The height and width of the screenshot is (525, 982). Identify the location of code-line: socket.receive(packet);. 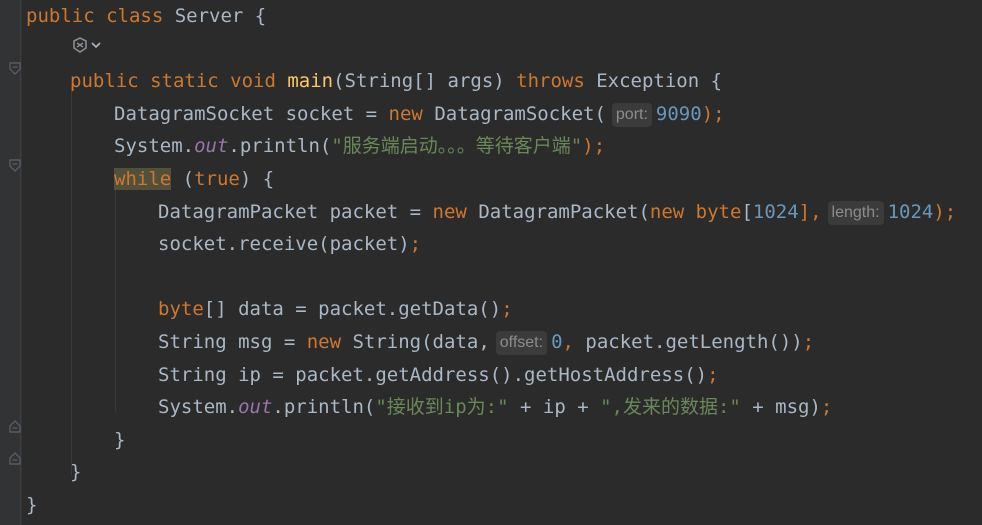
(289, 244).